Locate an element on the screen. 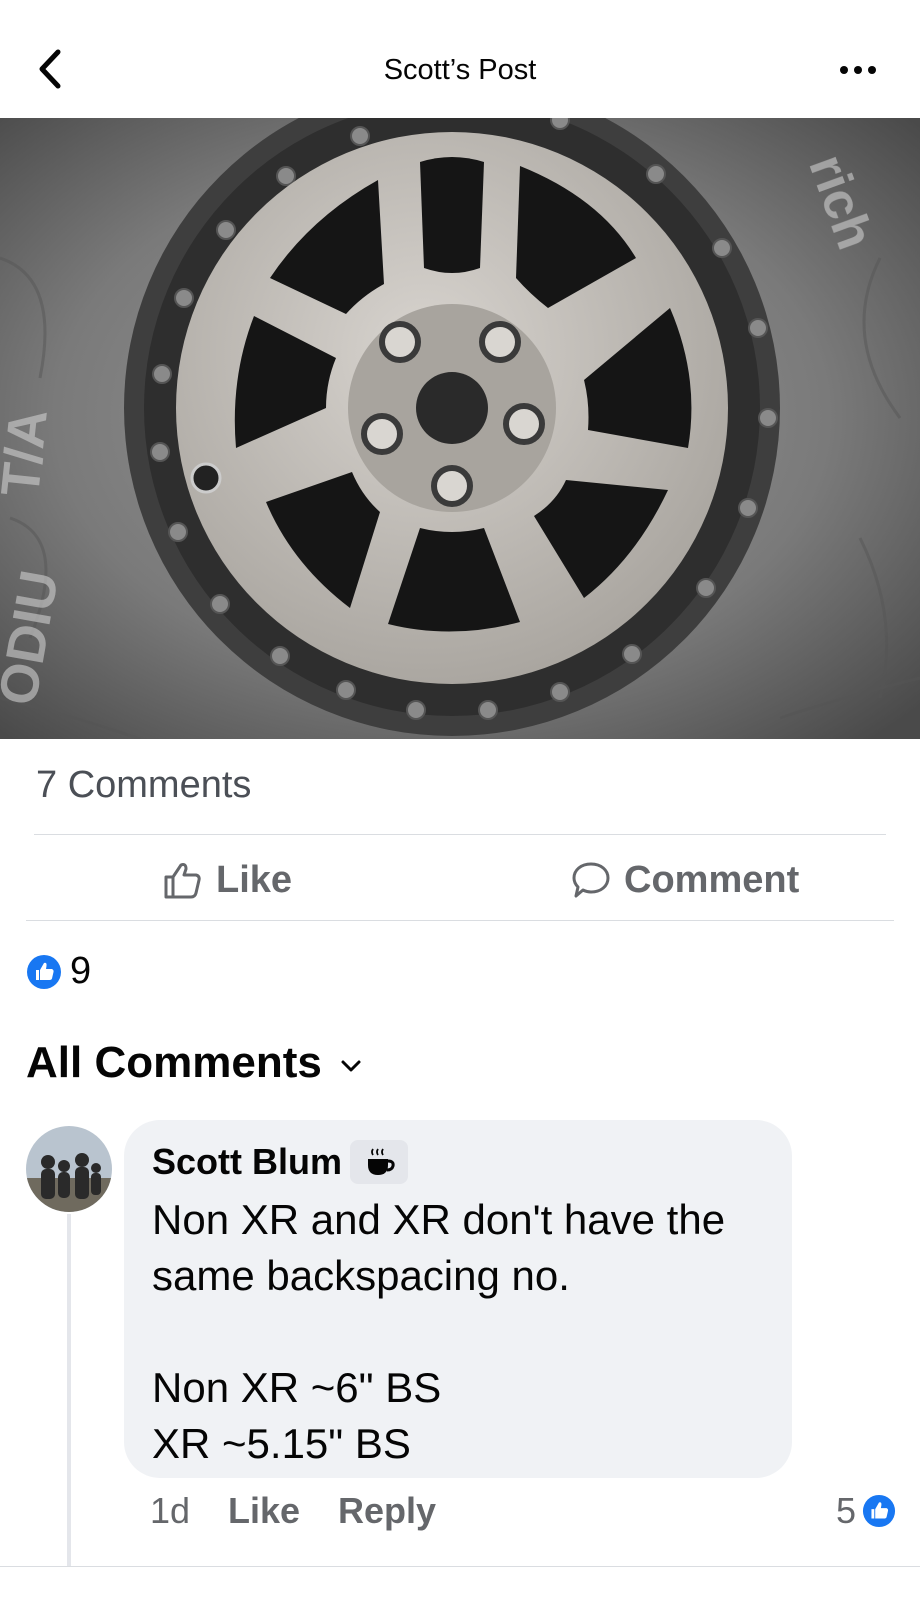 This screenshot has width=920, height=1601. top-bar: Scott’s Post is located at coordinates (460, 59).